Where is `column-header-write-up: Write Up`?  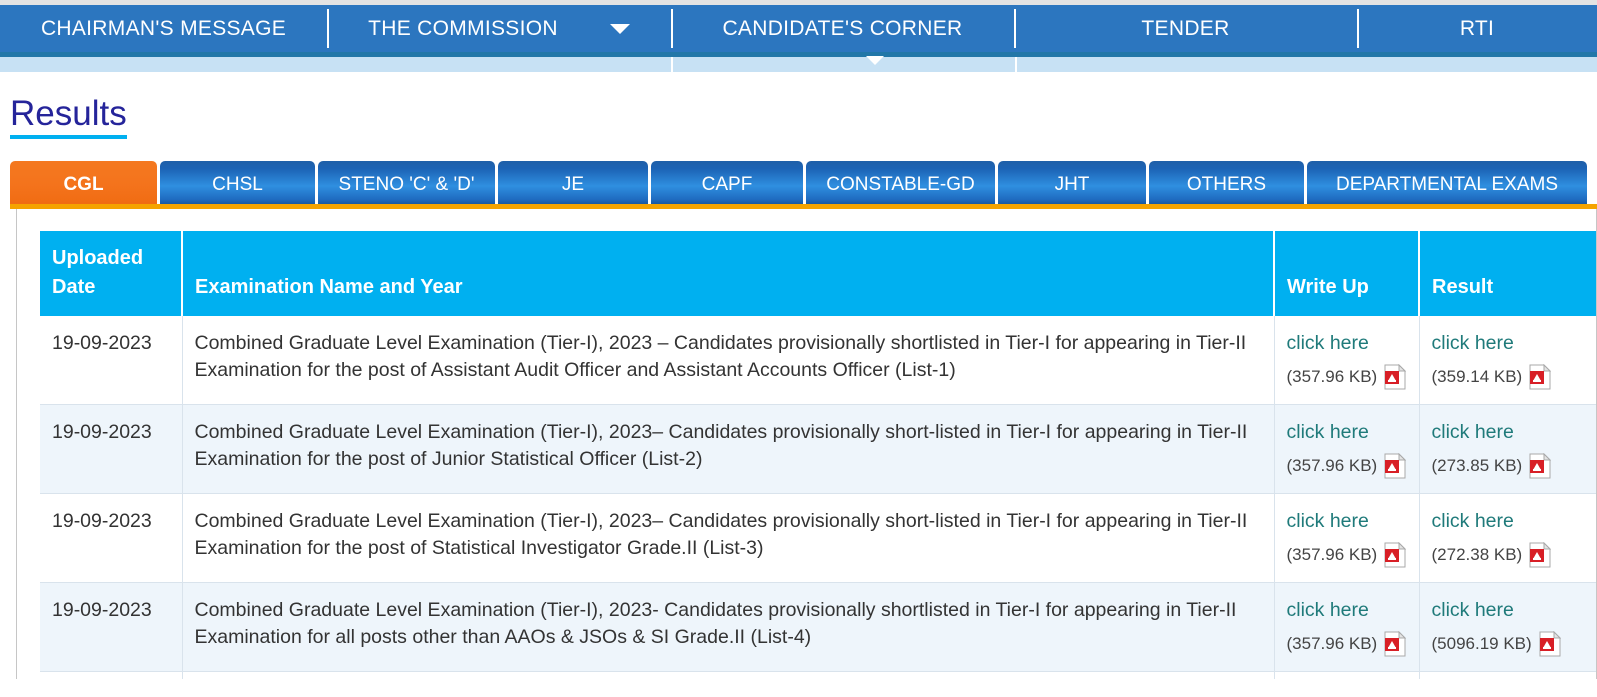
column-header-write-up: Write Up is located at coordinates (1347, 273).